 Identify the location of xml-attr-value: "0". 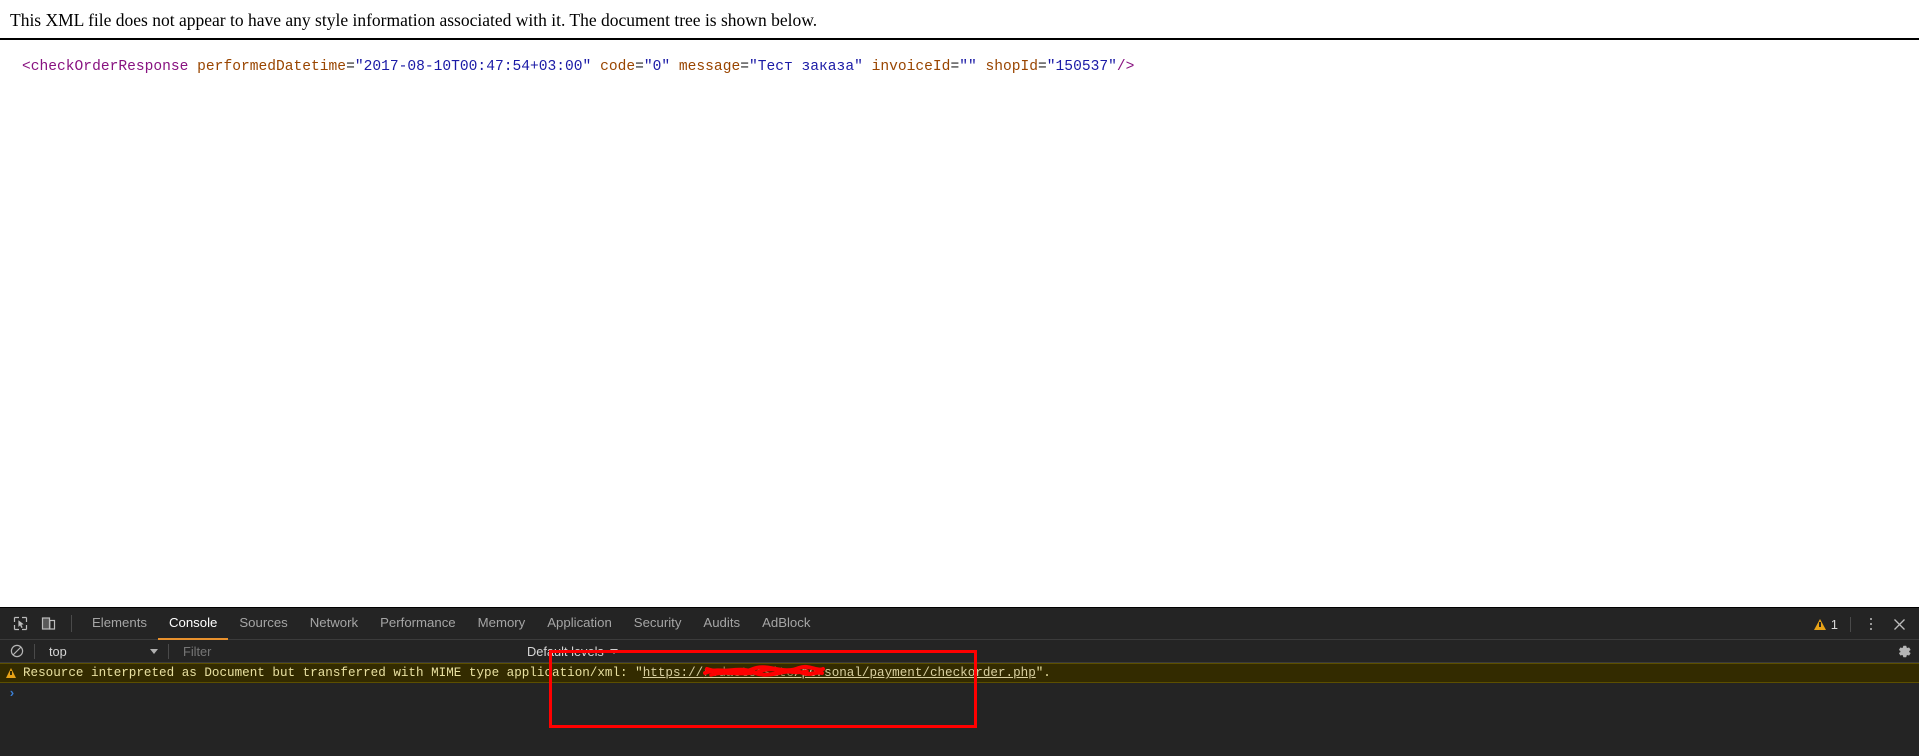
(657, 67).